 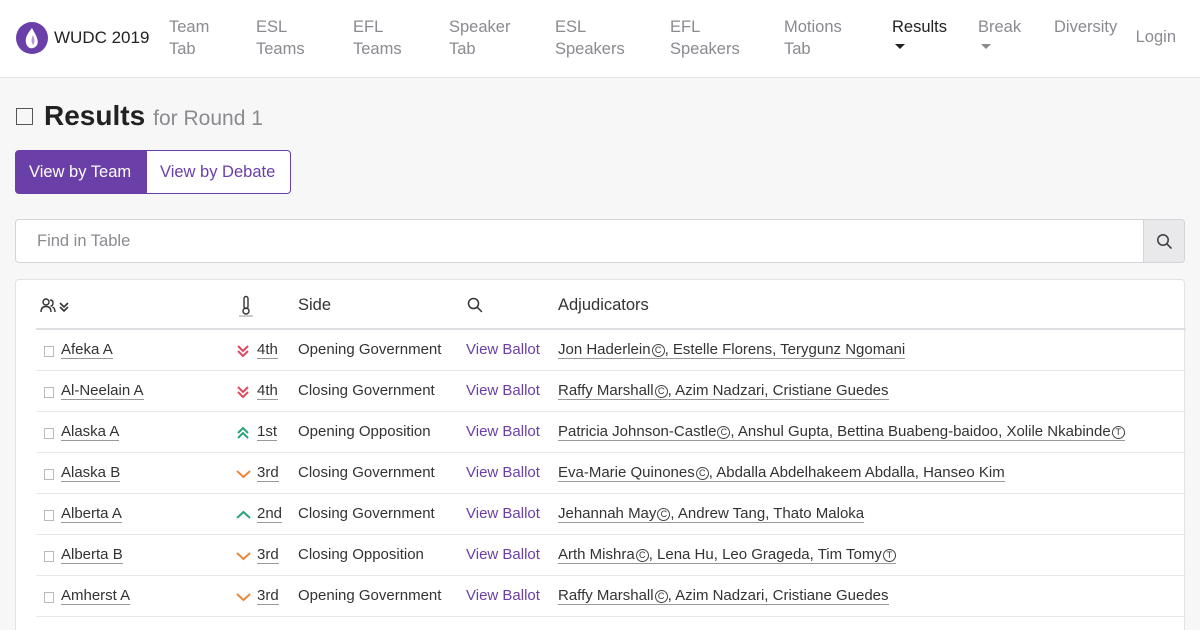 I want to click on page-title: Results, so click(x=95, y=115).